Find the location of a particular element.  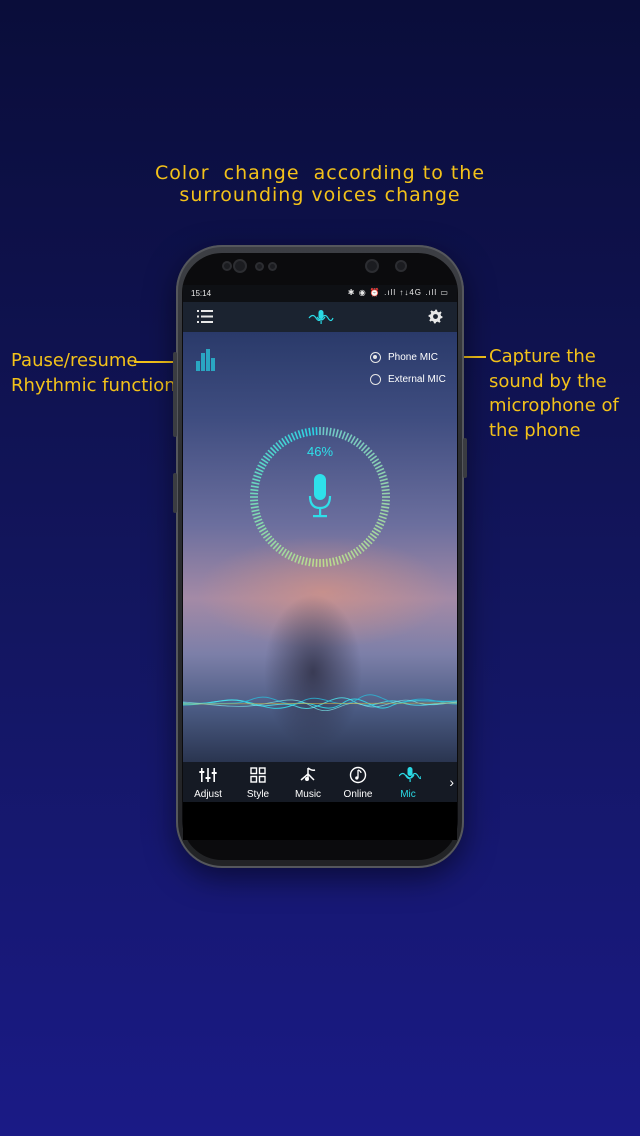

annotation-left-line-2: Rhythmic function is located at coordinates (93, 385).